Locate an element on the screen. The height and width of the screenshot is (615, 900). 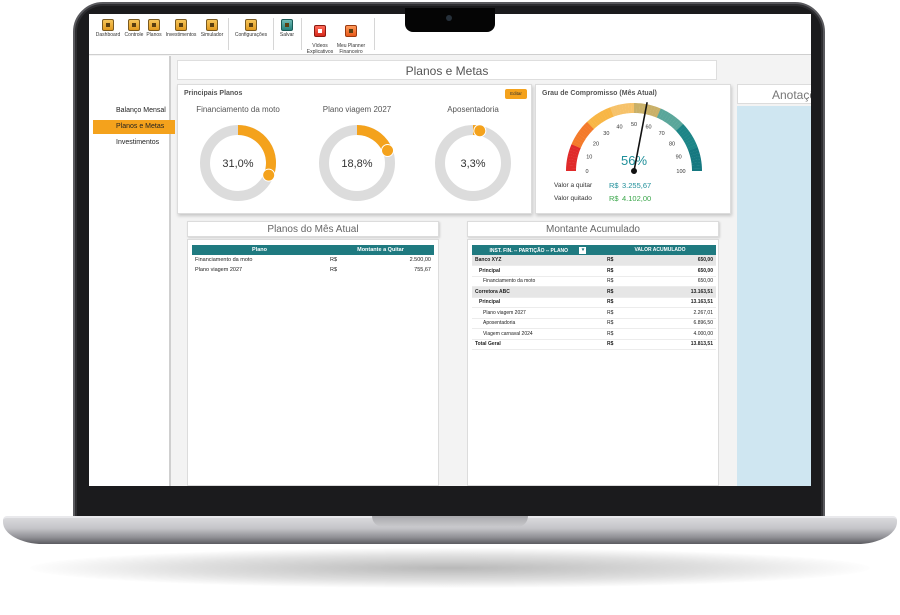
dashboard-button: Dashboard is located at coordinates (108, 29).